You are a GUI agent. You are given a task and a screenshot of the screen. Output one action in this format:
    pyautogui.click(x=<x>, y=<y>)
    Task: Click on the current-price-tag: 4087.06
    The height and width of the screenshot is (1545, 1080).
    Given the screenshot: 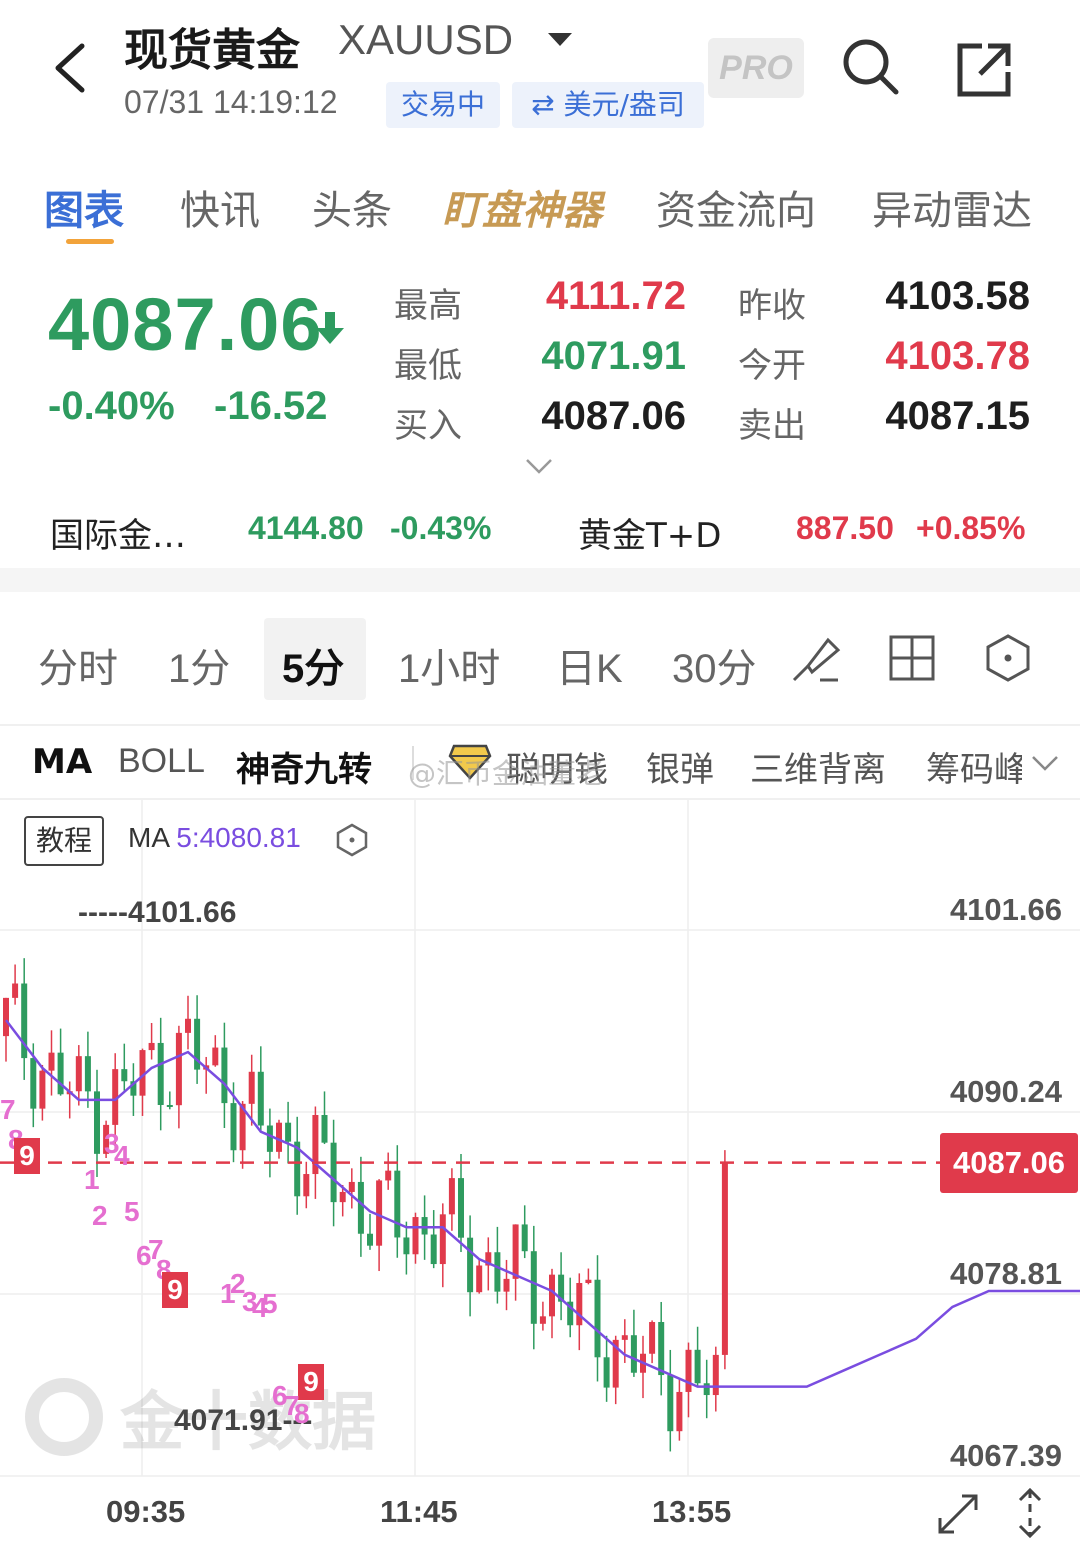 What is the action you would take?
    pyautogui.click(x=1009, y=1163)
    